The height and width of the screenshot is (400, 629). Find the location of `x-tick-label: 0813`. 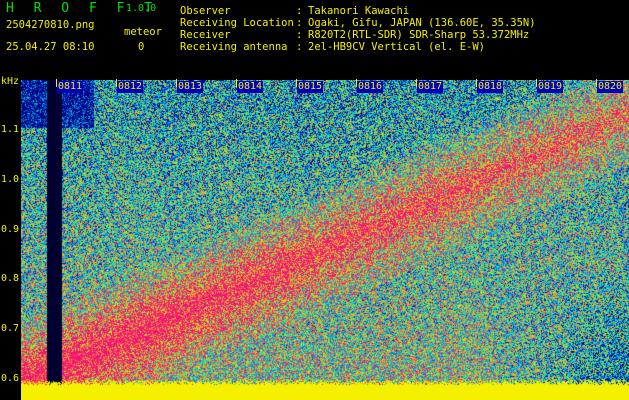

x-tick-label: 0813 is located at coordinates (190, 87).